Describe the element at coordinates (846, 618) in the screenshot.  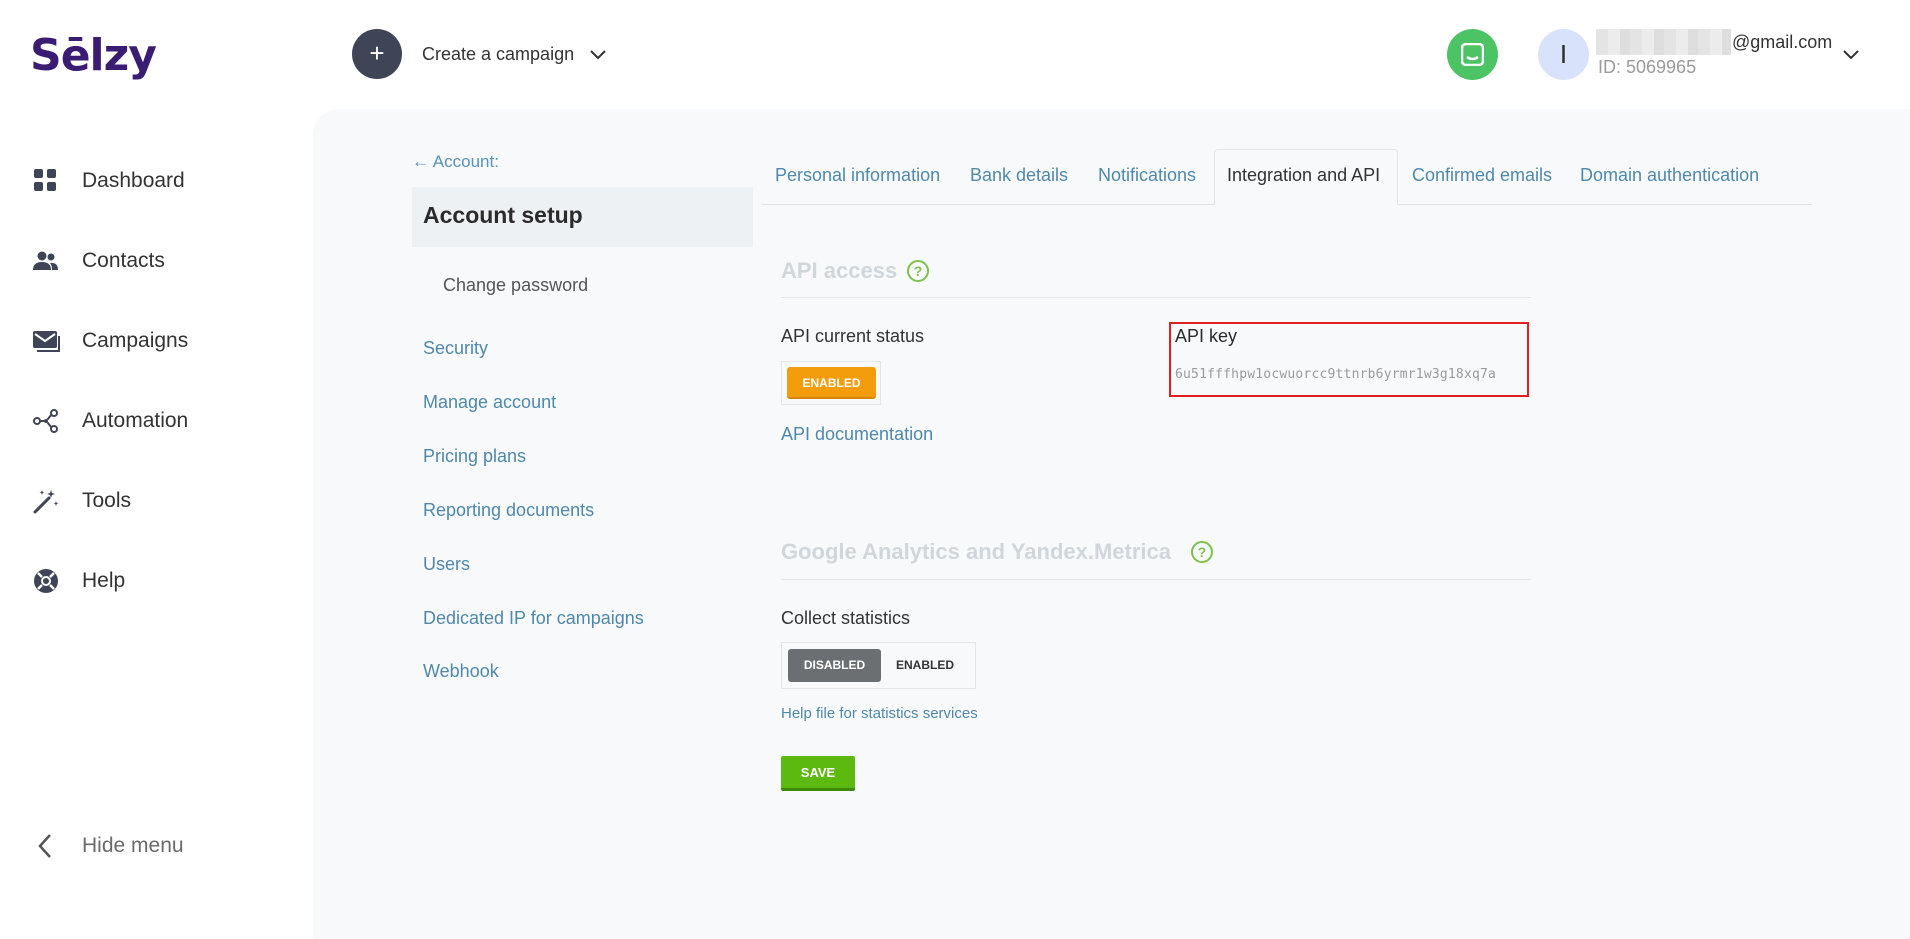
I see `collect-statistics-label: Collect statistics` at that location.